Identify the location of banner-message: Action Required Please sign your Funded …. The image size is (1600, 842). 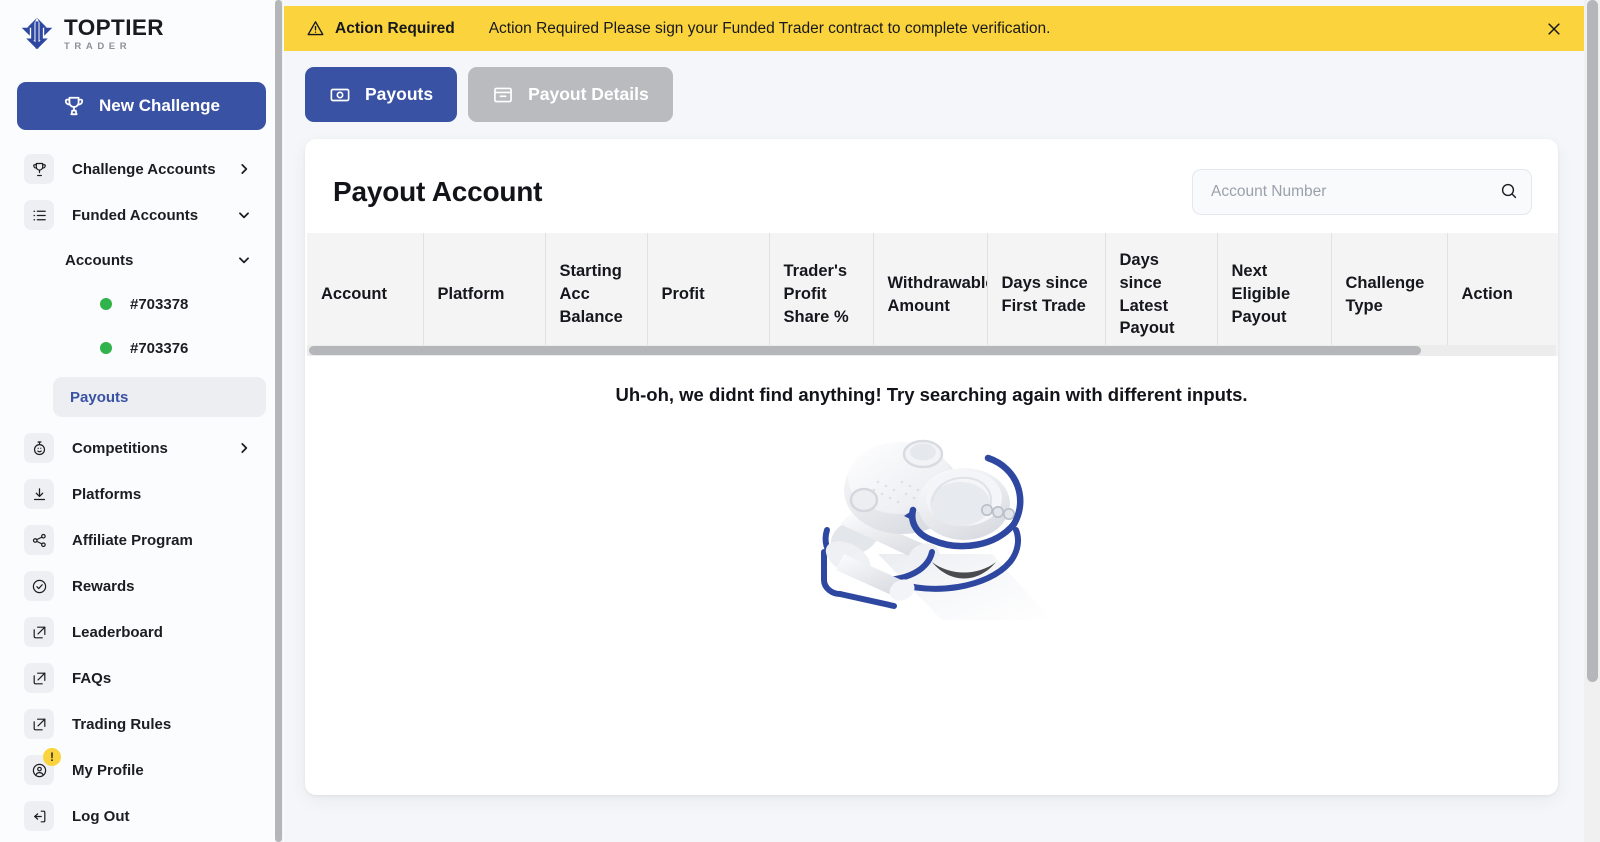
(769, 28).